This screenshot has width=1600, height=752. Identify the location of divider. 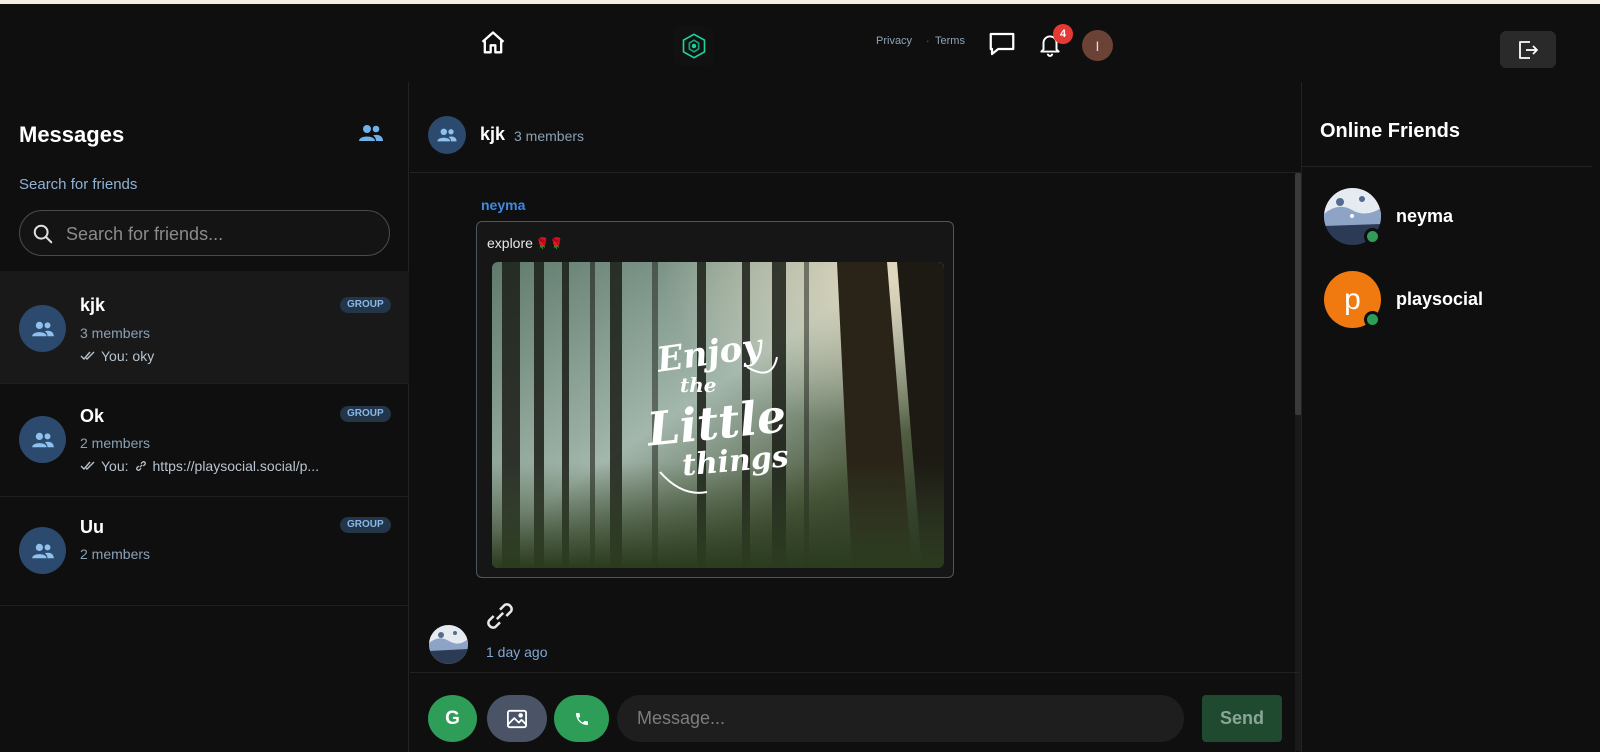
(1447, 166).